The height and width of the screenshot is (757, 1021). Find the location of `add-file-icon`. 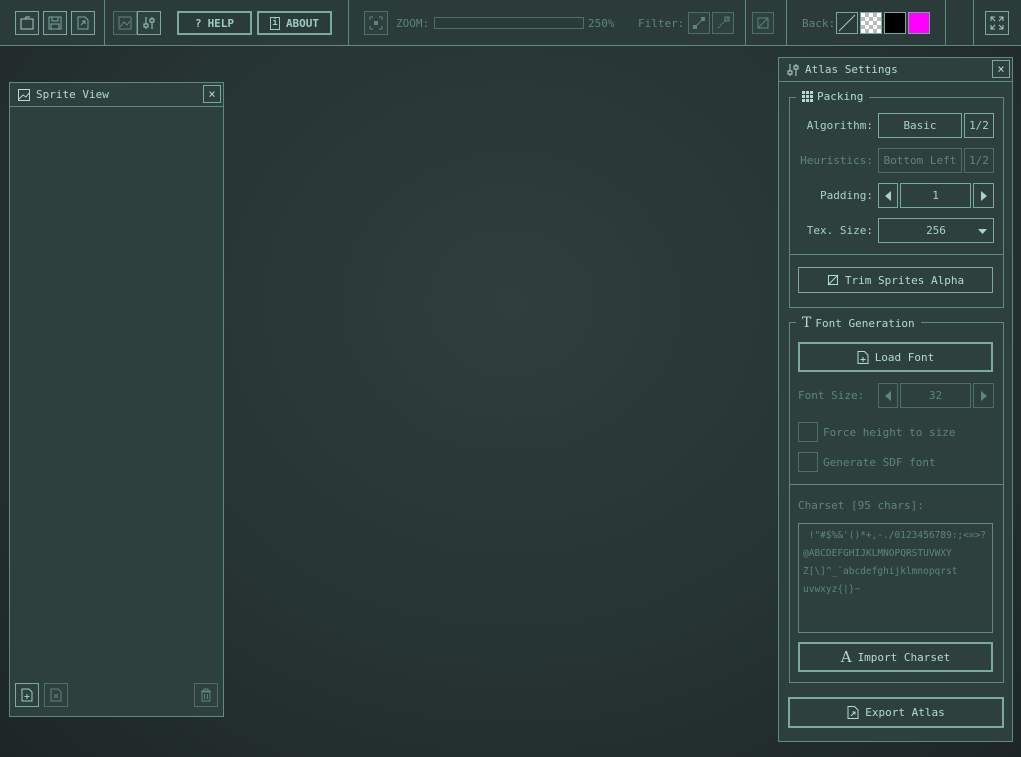

add-file-icon is located at coordinates (863, 357).